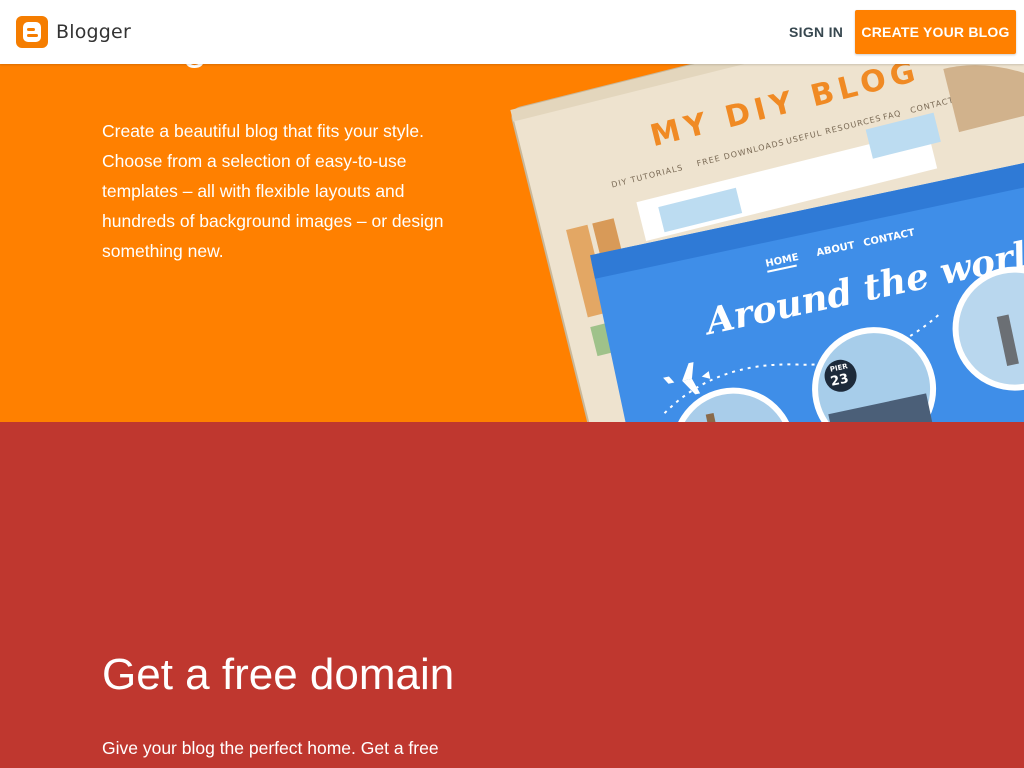 The width and height of the screenshot is (1024, 768). Describe the element at coordinates (278, 674) in the screenshot. I see `domain-heading: Get a free domain` at that location.